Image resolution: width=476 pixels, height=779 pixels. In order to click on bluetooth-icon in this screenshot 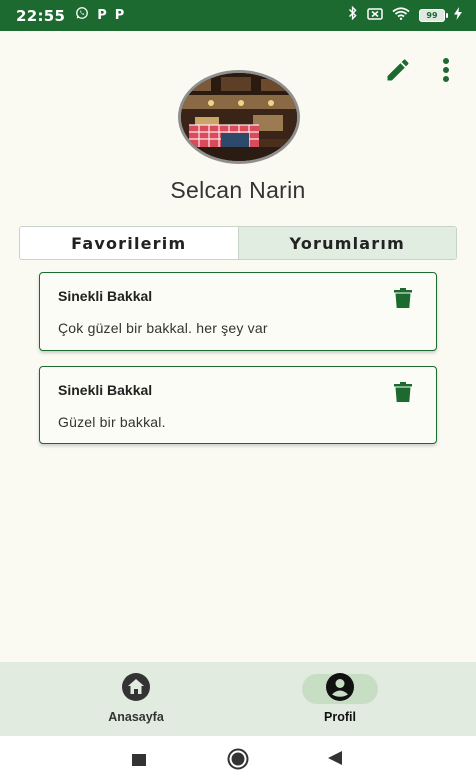, I will do `click(353, 15)`.